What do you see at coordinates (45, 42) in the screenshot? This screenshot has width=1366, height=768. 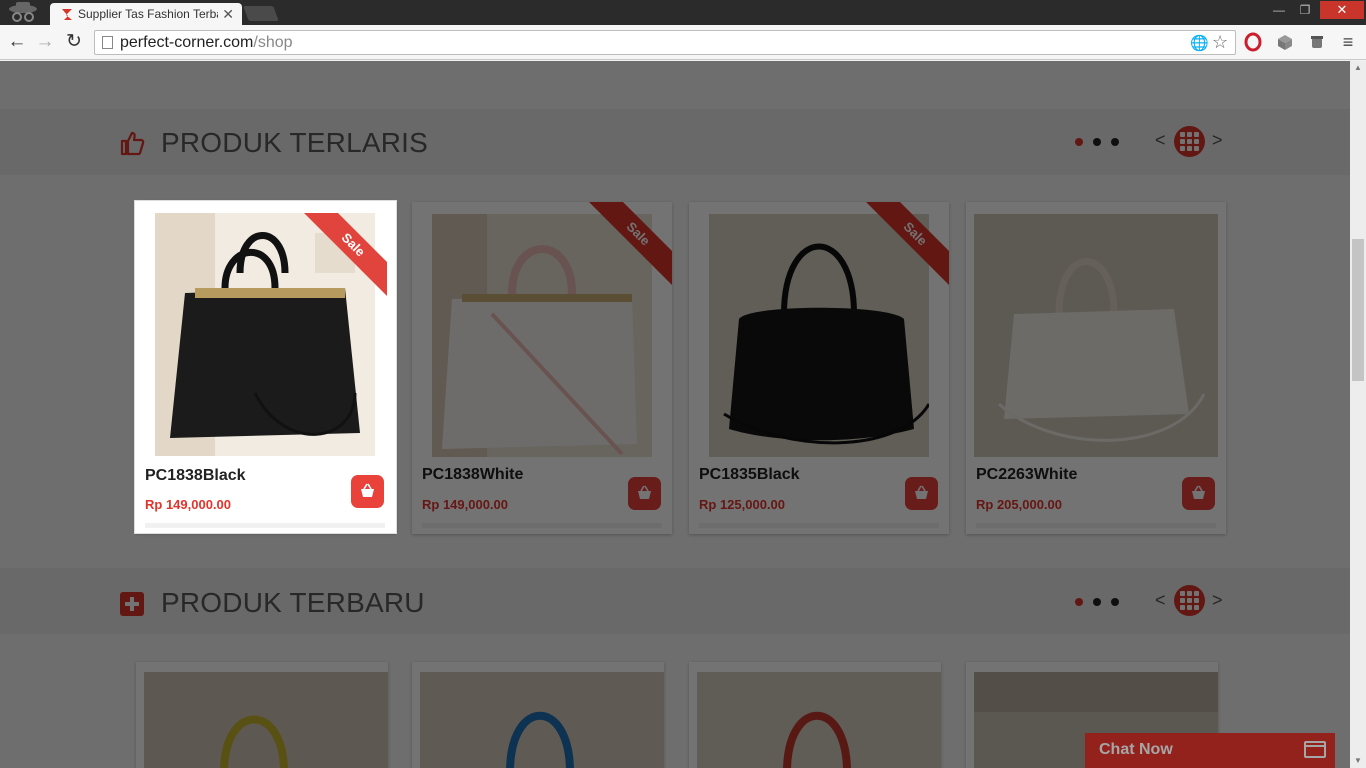 I see `forward-button: →` at bounding box center [45, 42].